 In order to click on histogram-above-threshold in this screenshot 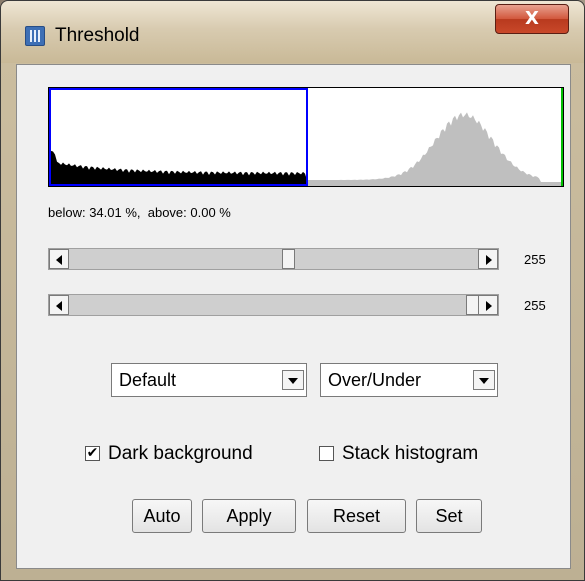, I will do `click(435, 149)`.